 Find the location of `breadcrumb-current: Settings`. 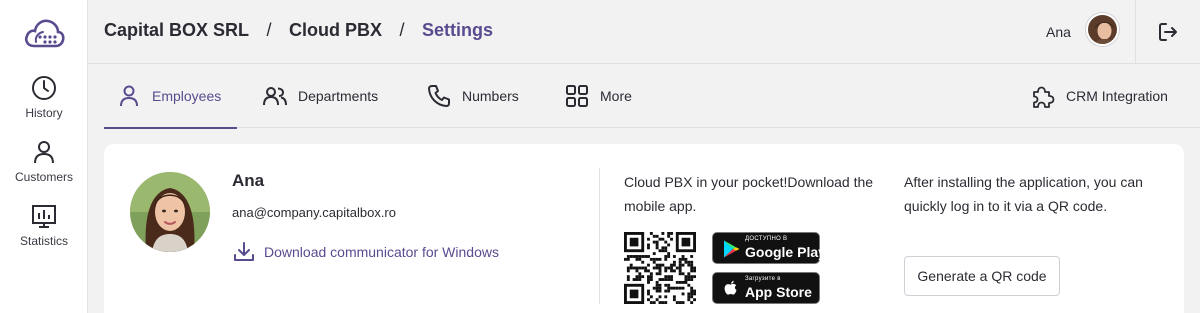

breadcrumb-current: Settings is located at coordinates (458, 30).